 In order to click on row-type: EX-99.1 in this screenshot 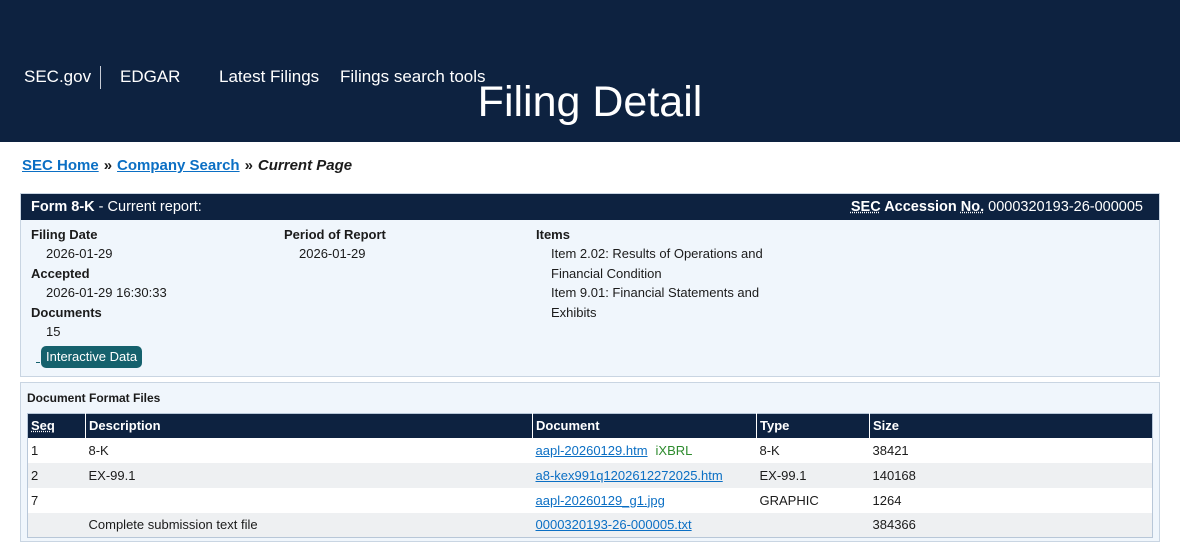, I will do `click(813, 475)`.